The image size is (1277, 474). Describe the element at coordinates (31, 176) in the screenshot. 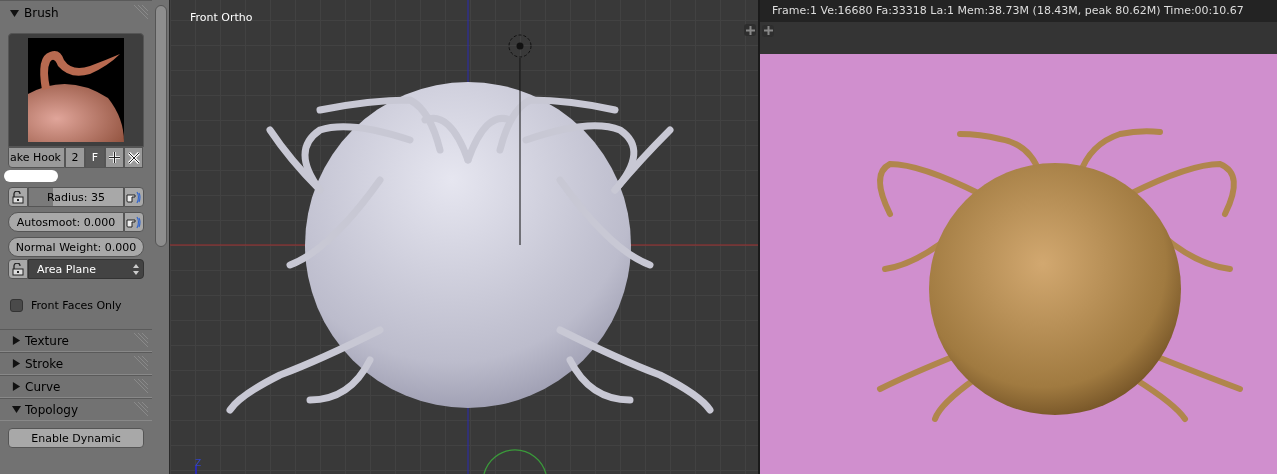

I see `redaction-mark` at that location.